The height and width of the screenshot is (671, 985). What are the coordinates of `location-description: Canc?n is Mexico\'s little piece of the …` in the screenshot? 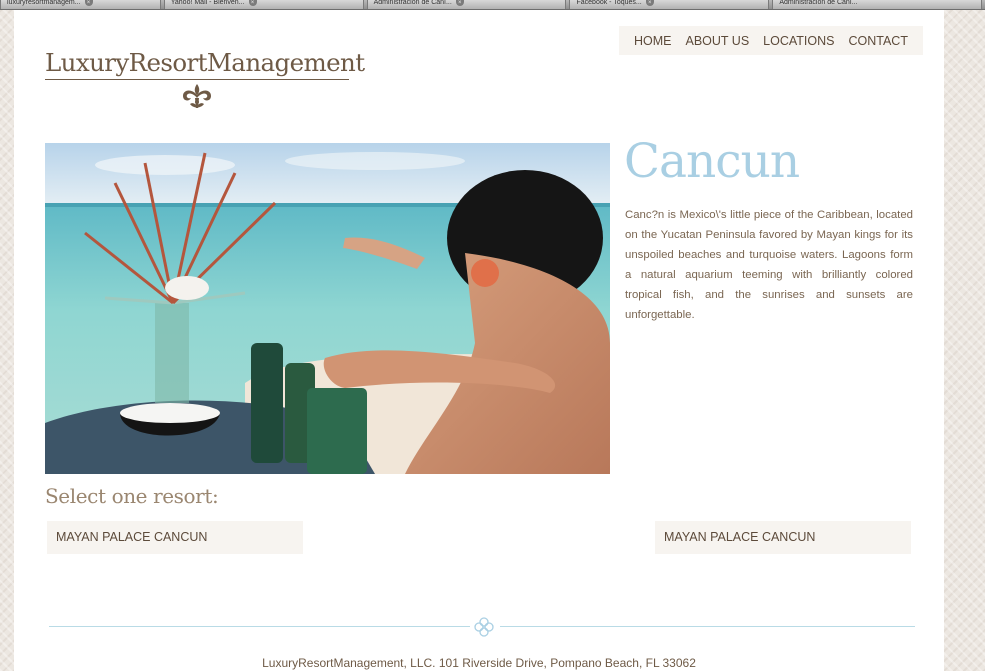 It's located at (769, 265).